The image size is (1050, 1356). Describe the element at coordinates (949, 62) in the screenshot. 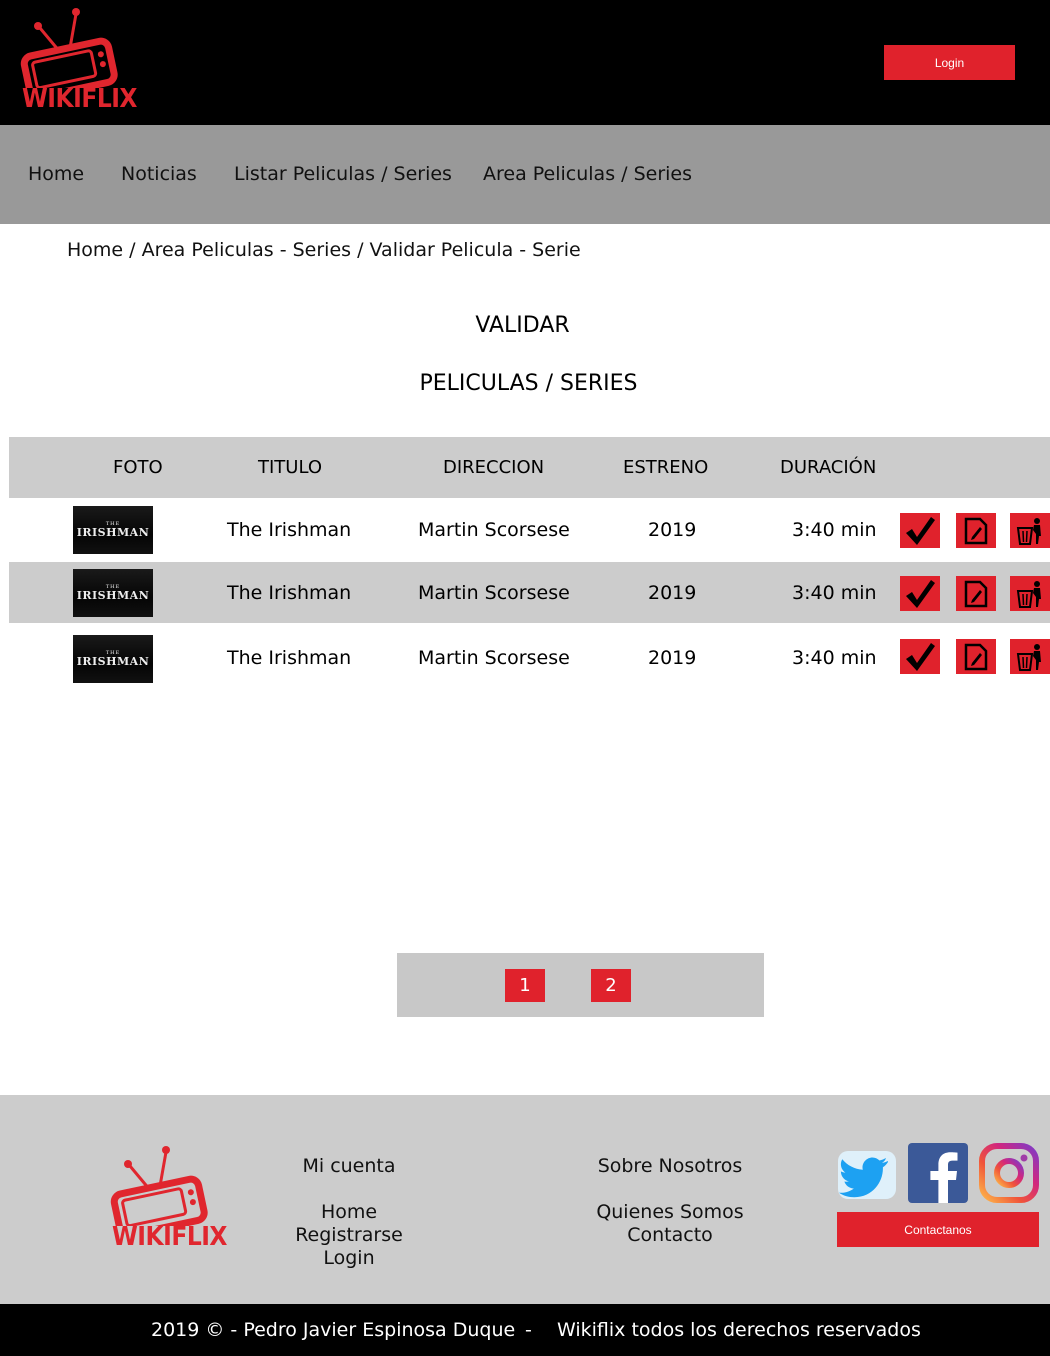

I see `login-button: Login` at that location.